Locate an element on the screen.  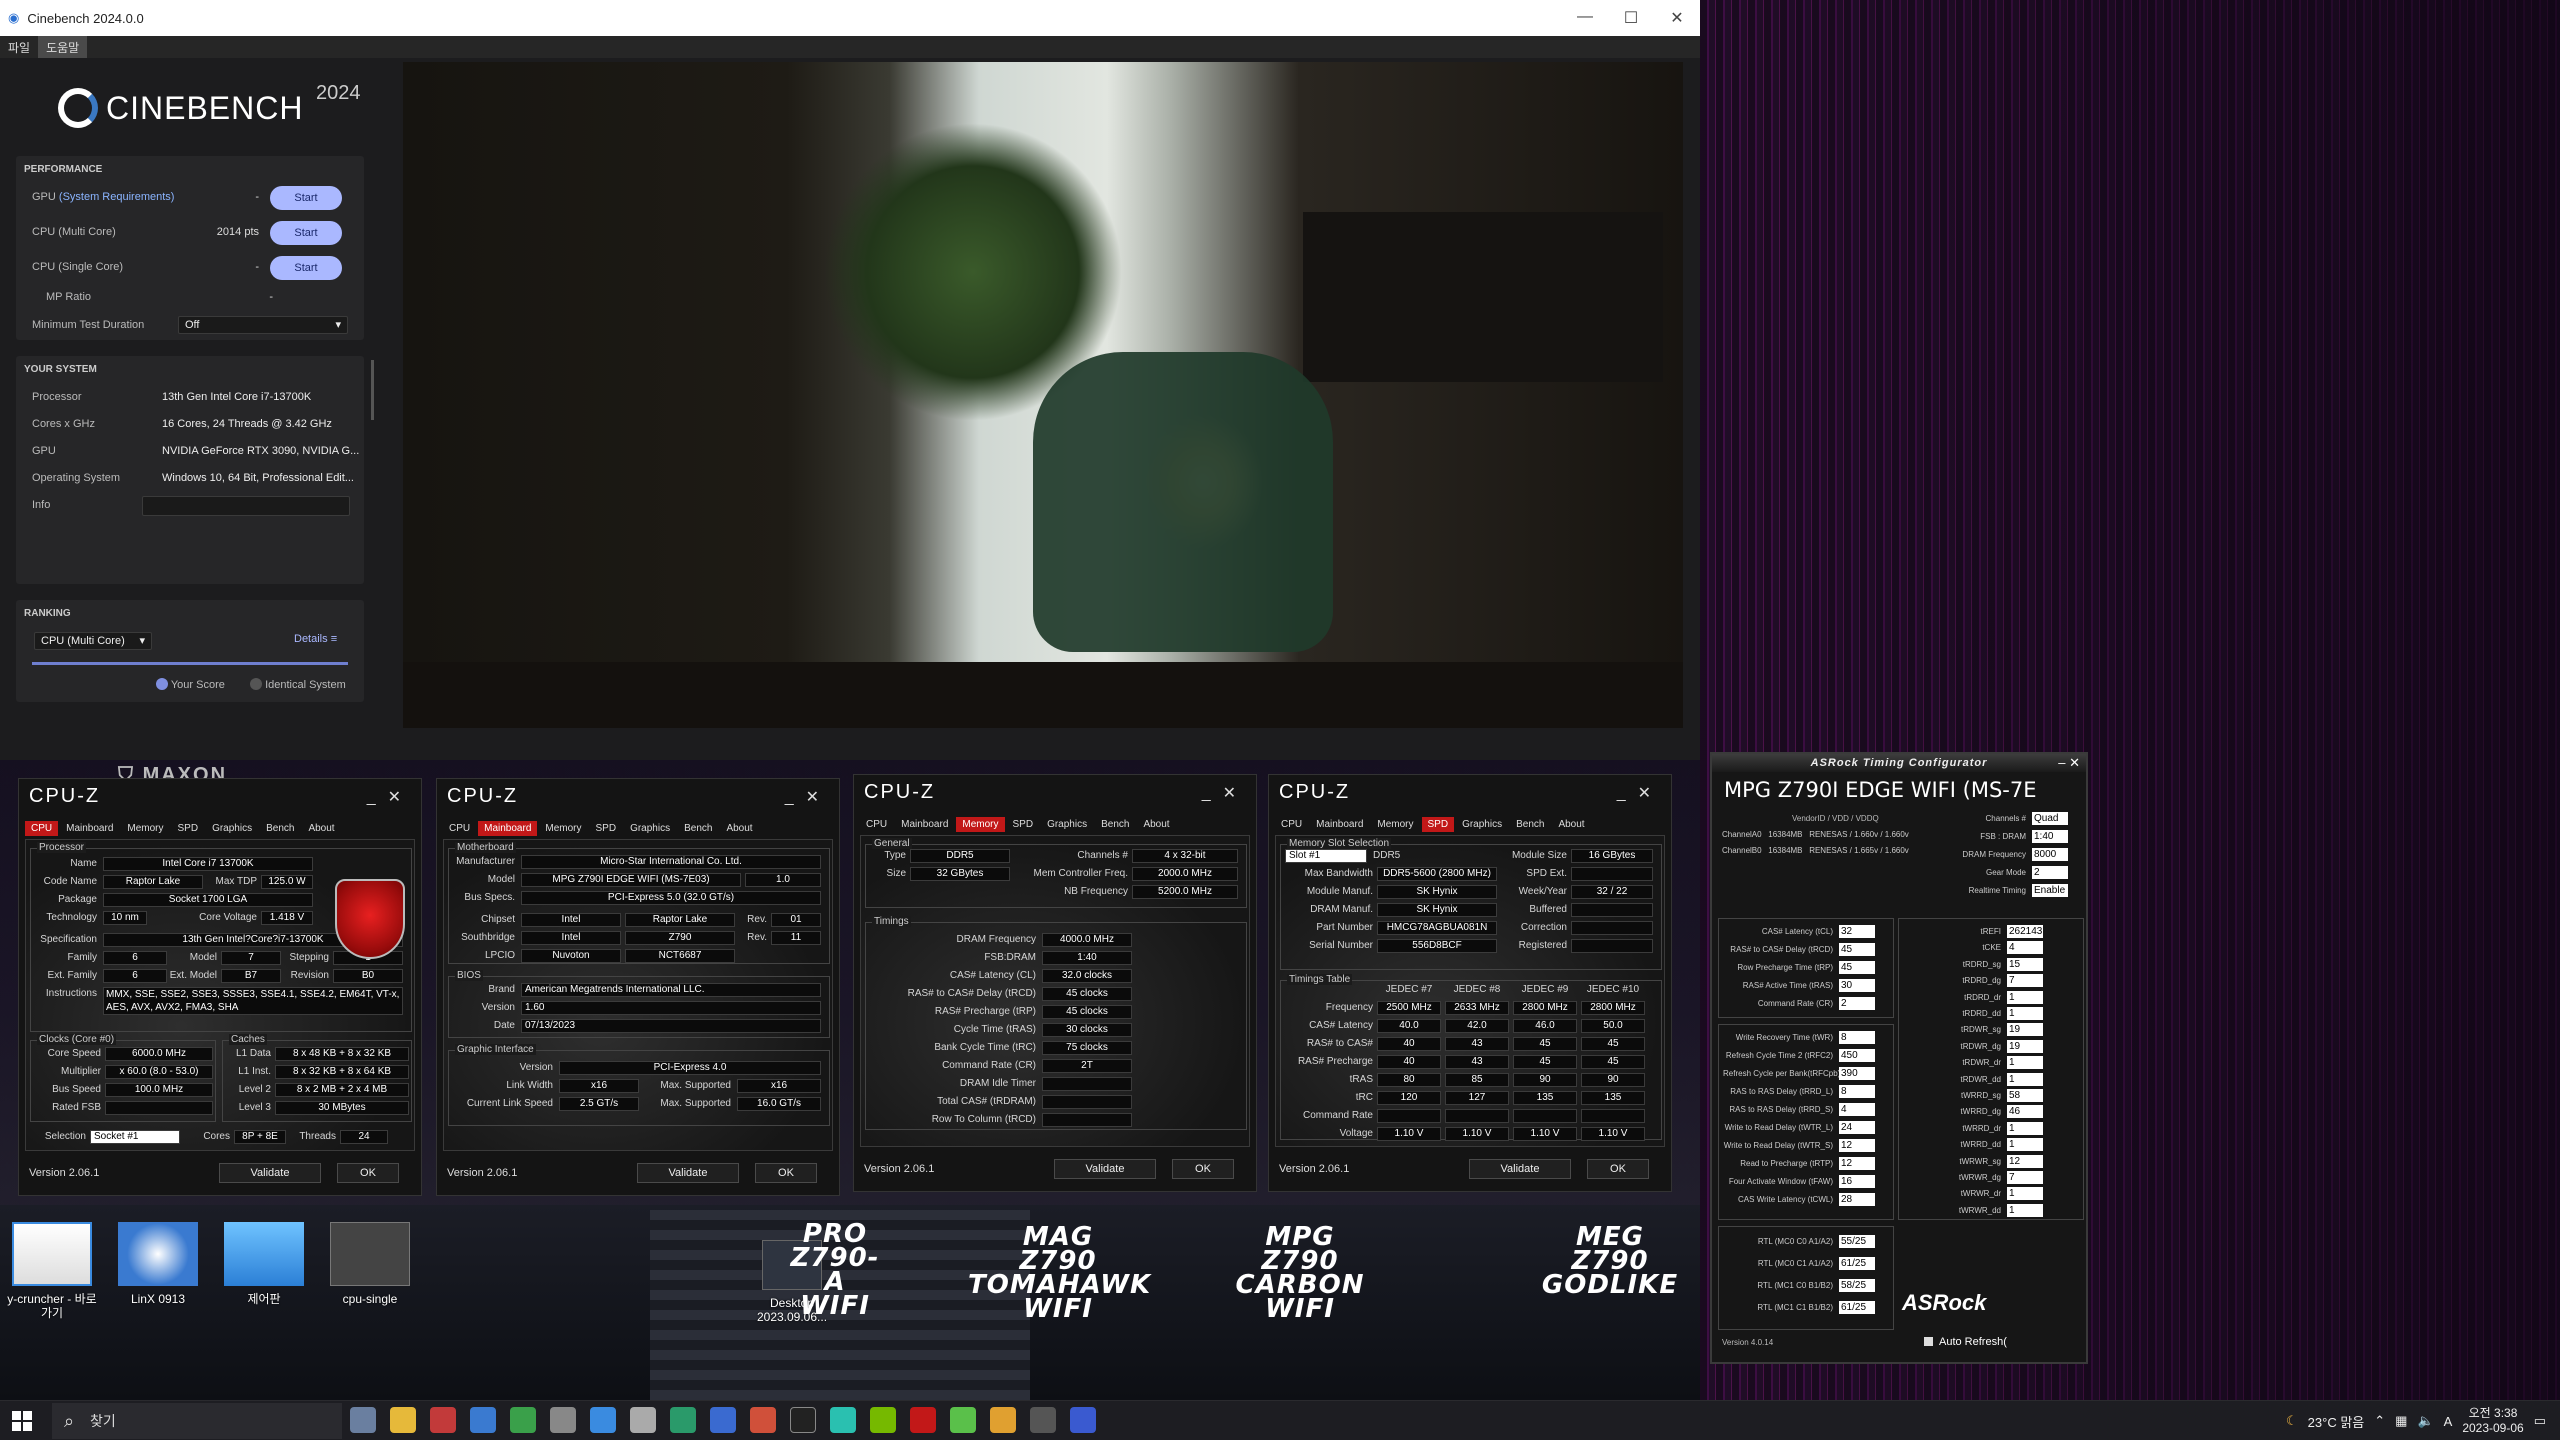
timing-value: 7 is located at coordinates (2025, 981).